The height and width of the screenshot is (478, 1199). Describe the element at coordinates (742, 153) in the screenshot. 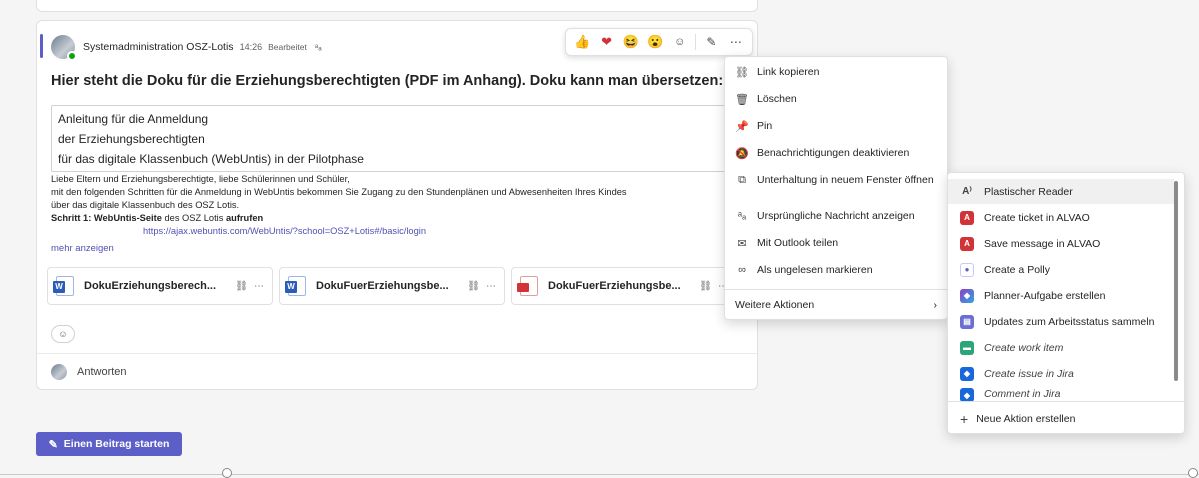

I see `bell-off-icon: 🔕` at that location.